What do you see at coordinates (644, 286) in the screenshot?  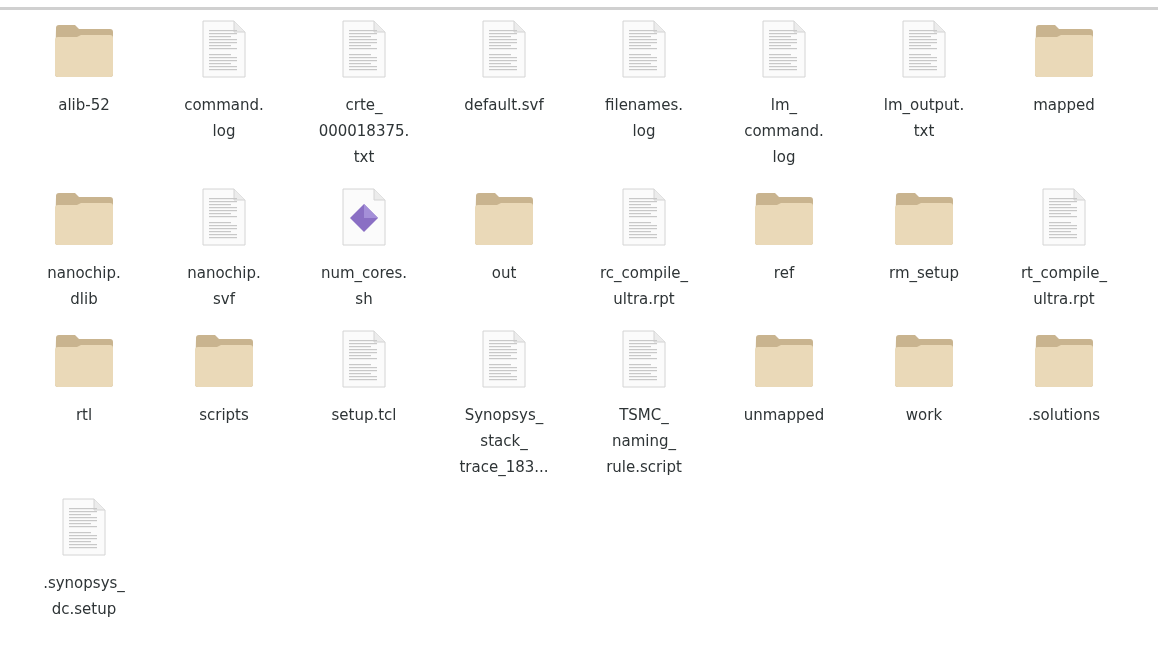 I see `file-name: rc_compile_ ultra.rpt` at bounding box center [644, 286].